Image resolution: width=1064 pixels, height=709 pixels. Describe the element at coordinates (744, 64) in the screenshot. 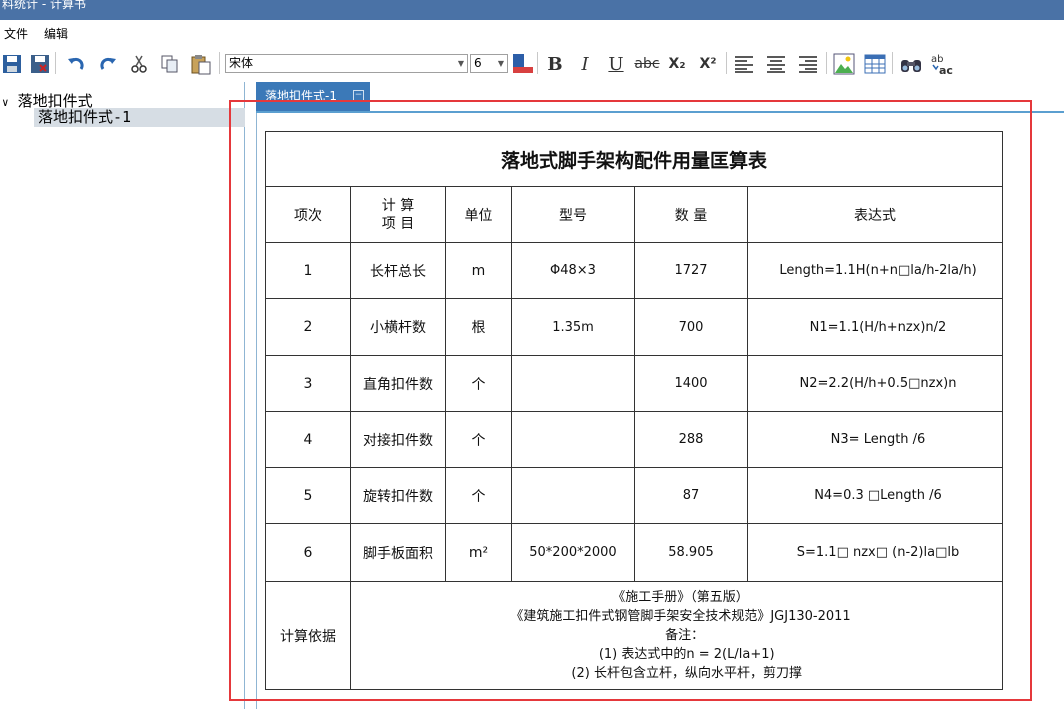

I see `align-left-icon` at that location.